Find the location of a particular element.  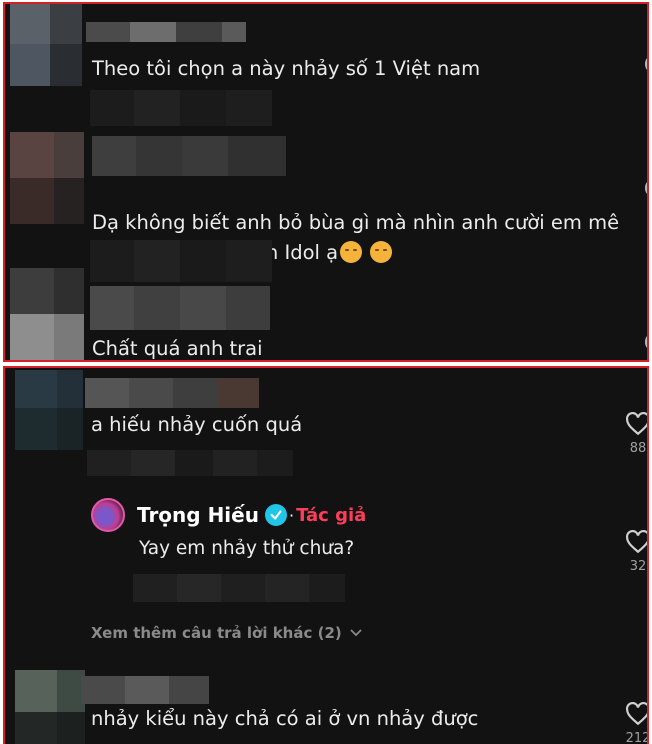

like-count: 32 is located at coordinates (638, 566).